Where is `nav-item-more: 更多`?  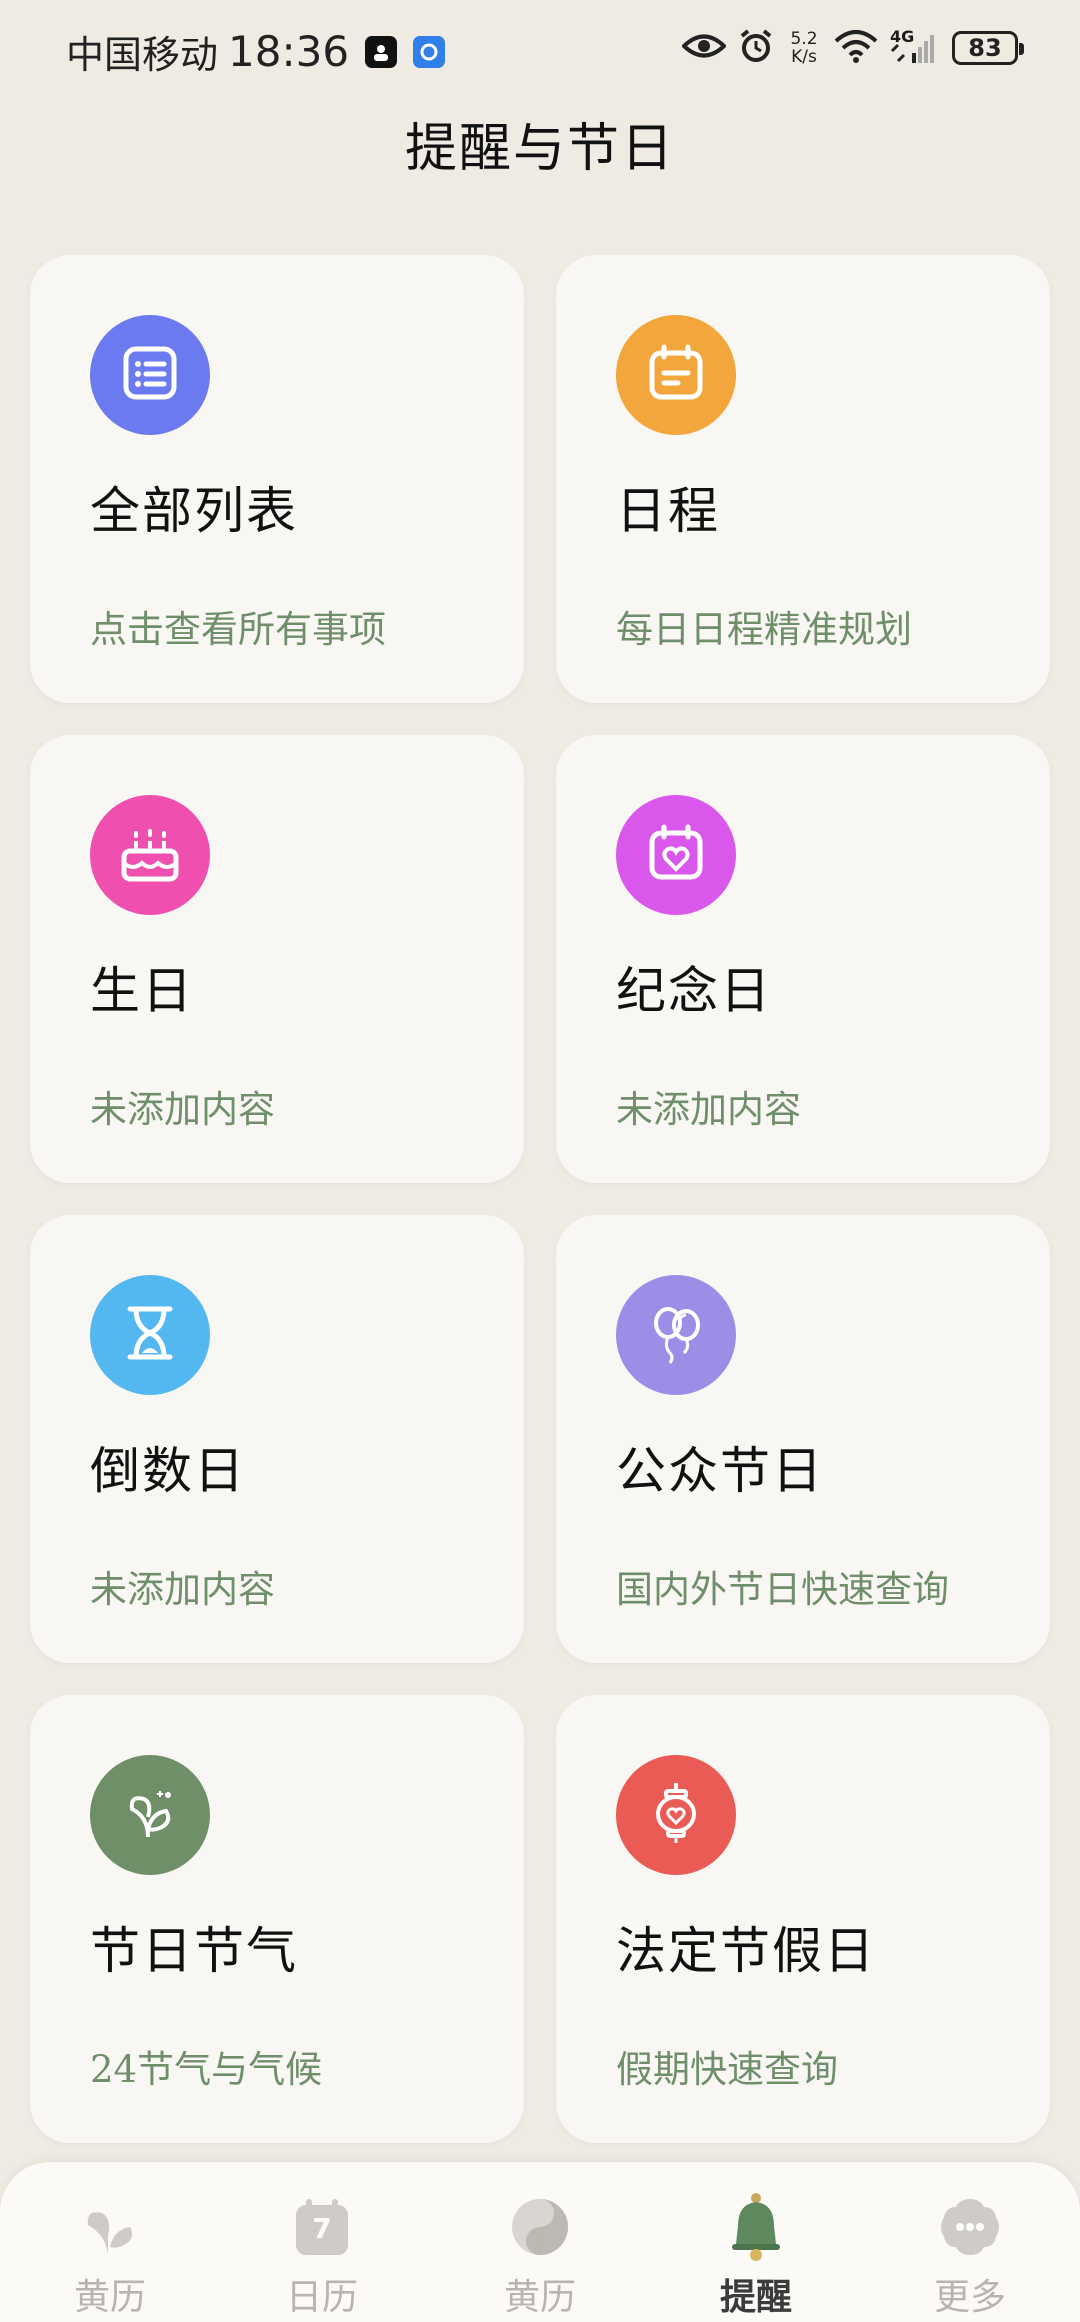 nav-item-more: 更多 is located at coordinates (970, 2256).